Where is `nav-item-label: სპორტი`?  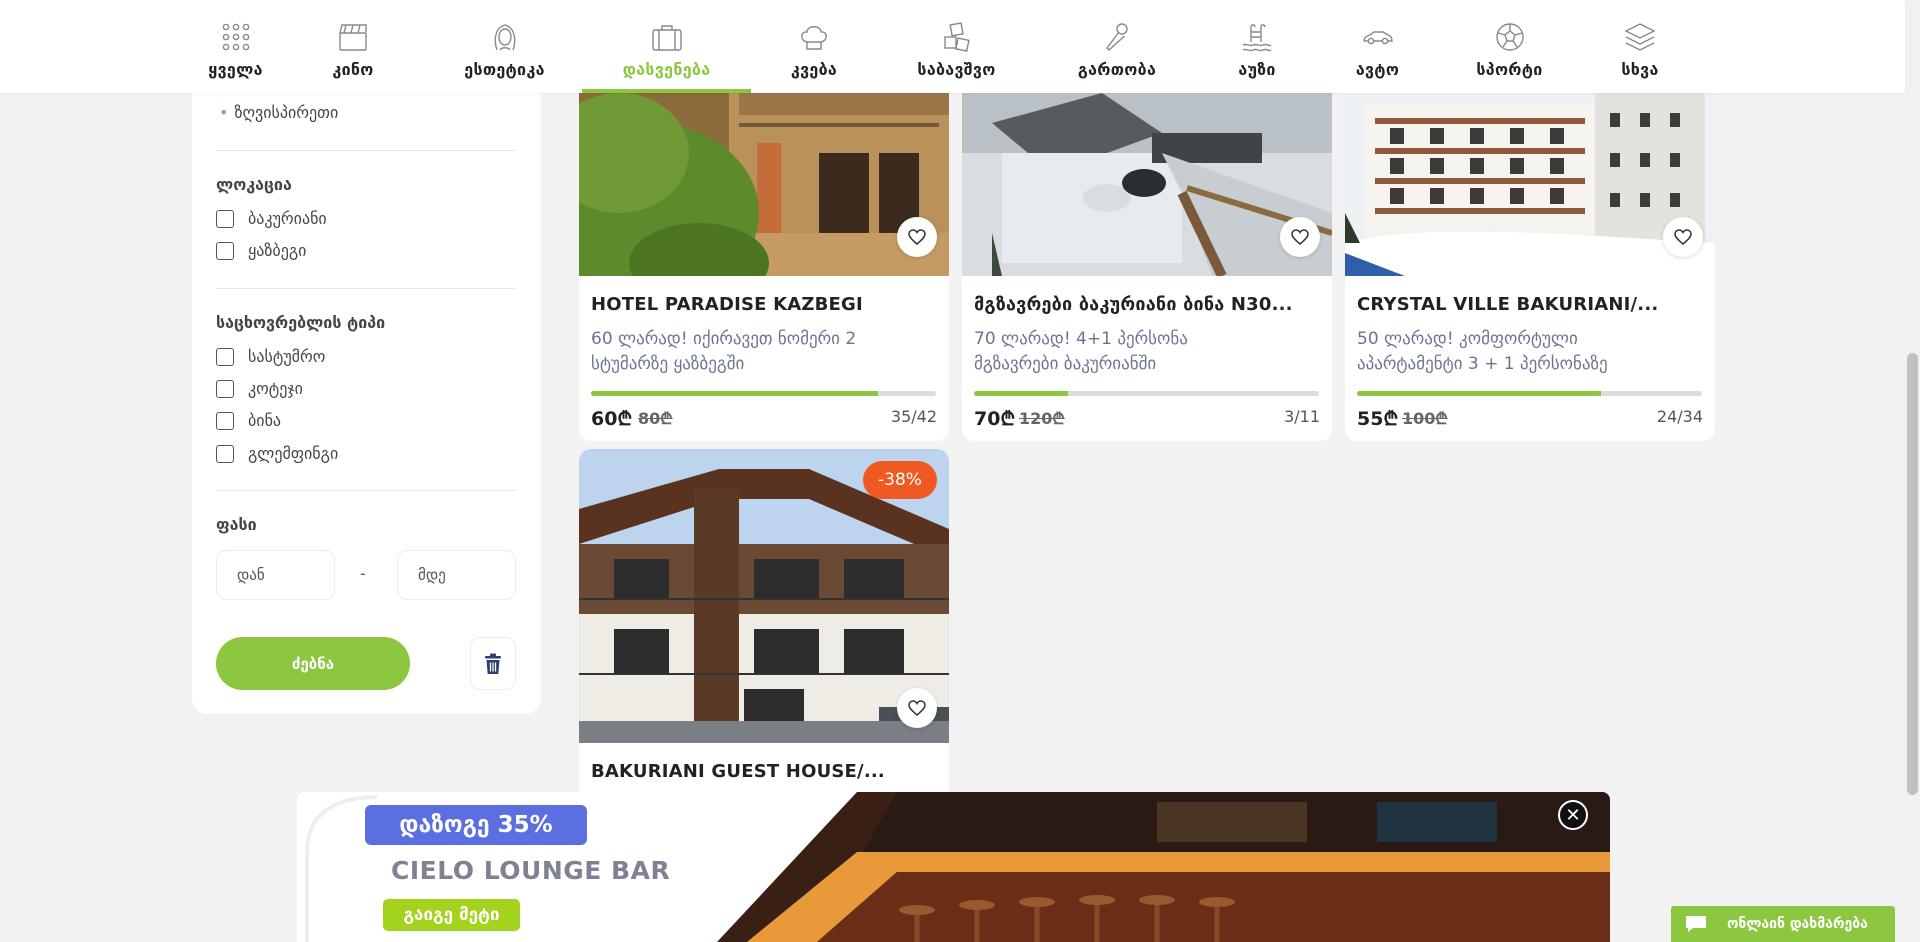 nav-item-label: სპორტი is located at coordinates (1509, 69).